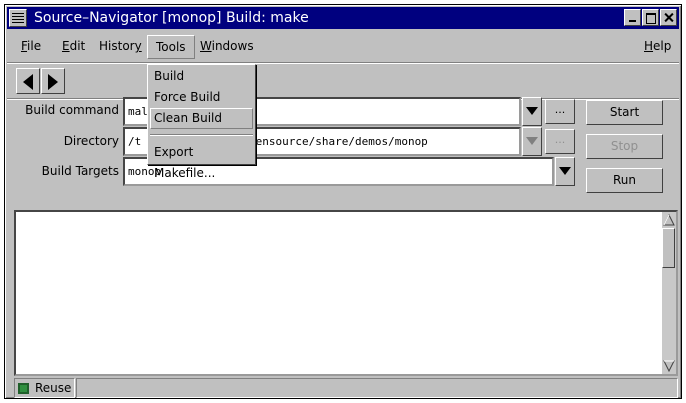 The height and width of the screenshot is (403, 686). What do you see at coordinates (668, 248) in the screenshot?
I see `scroll-thumb` at bounding box center [668, 248].